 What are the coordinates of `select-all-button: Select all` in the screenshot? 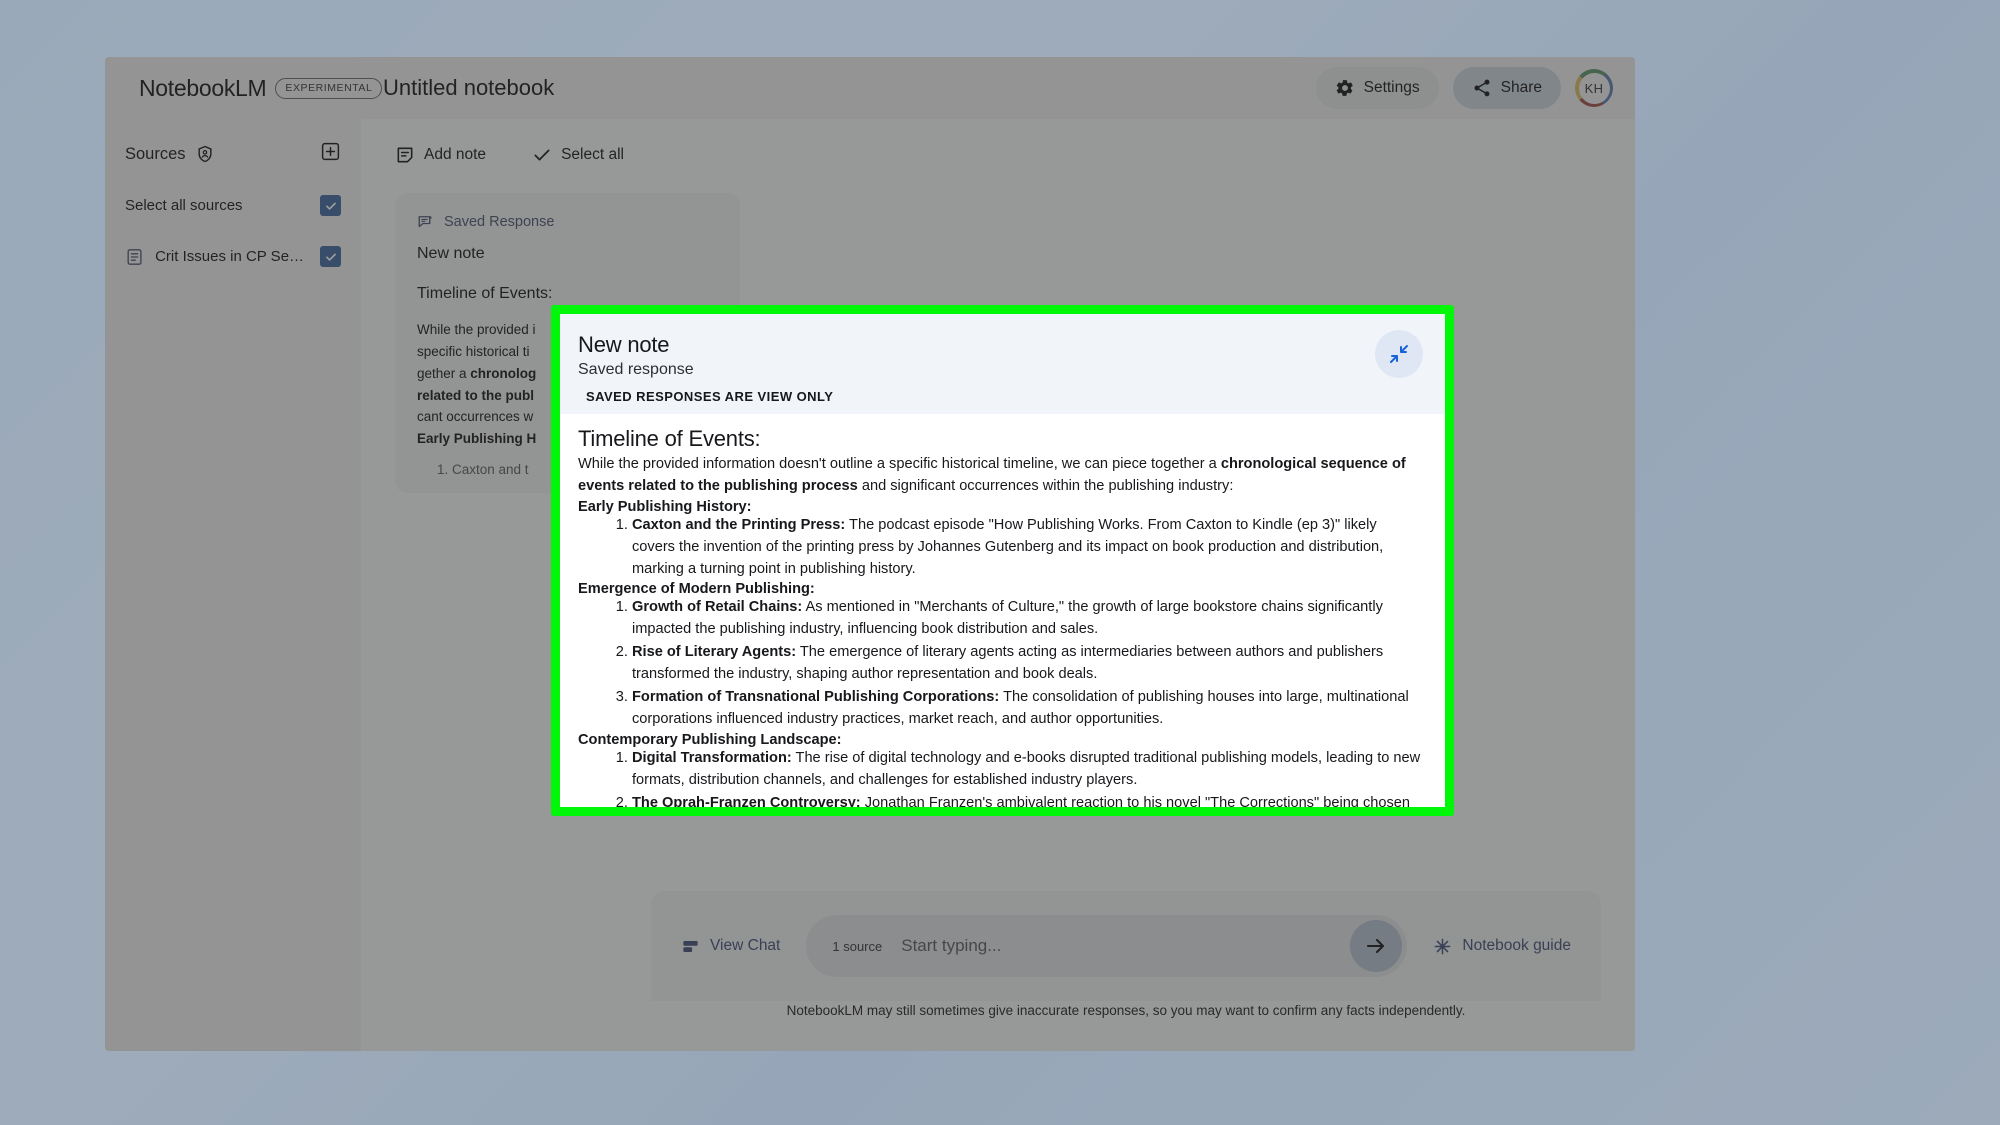 It's located at (578, 155).